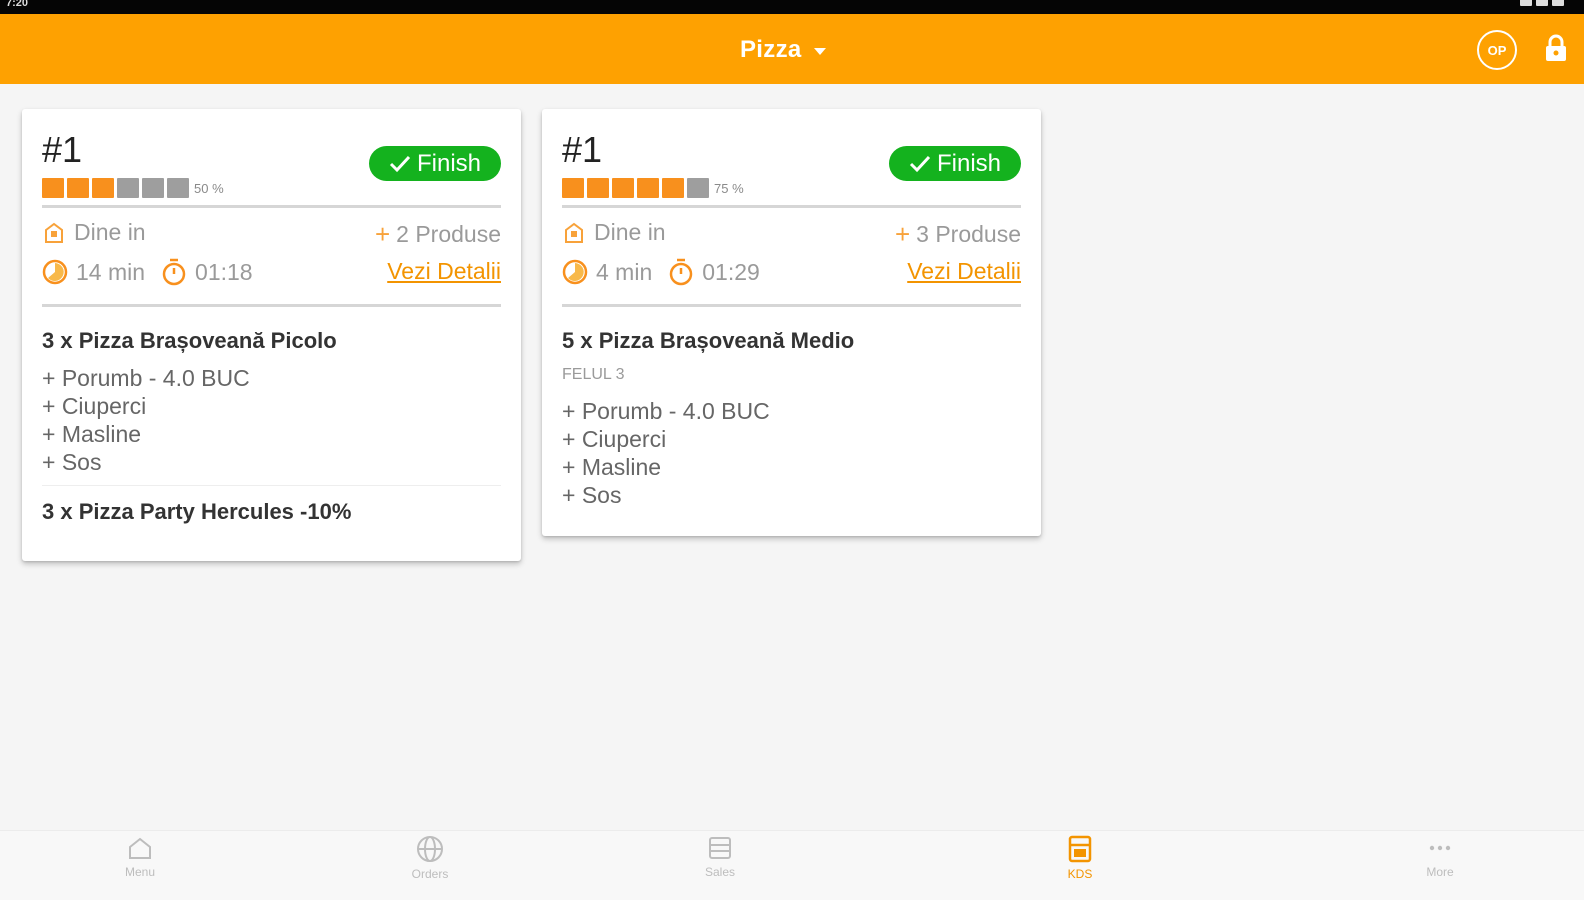 The image size is (1584, 900). Describe the element at coordinates (792, 865) in the screenshot. I see `bottom-navigation: Menu Orders Sales KDS More` at that location.